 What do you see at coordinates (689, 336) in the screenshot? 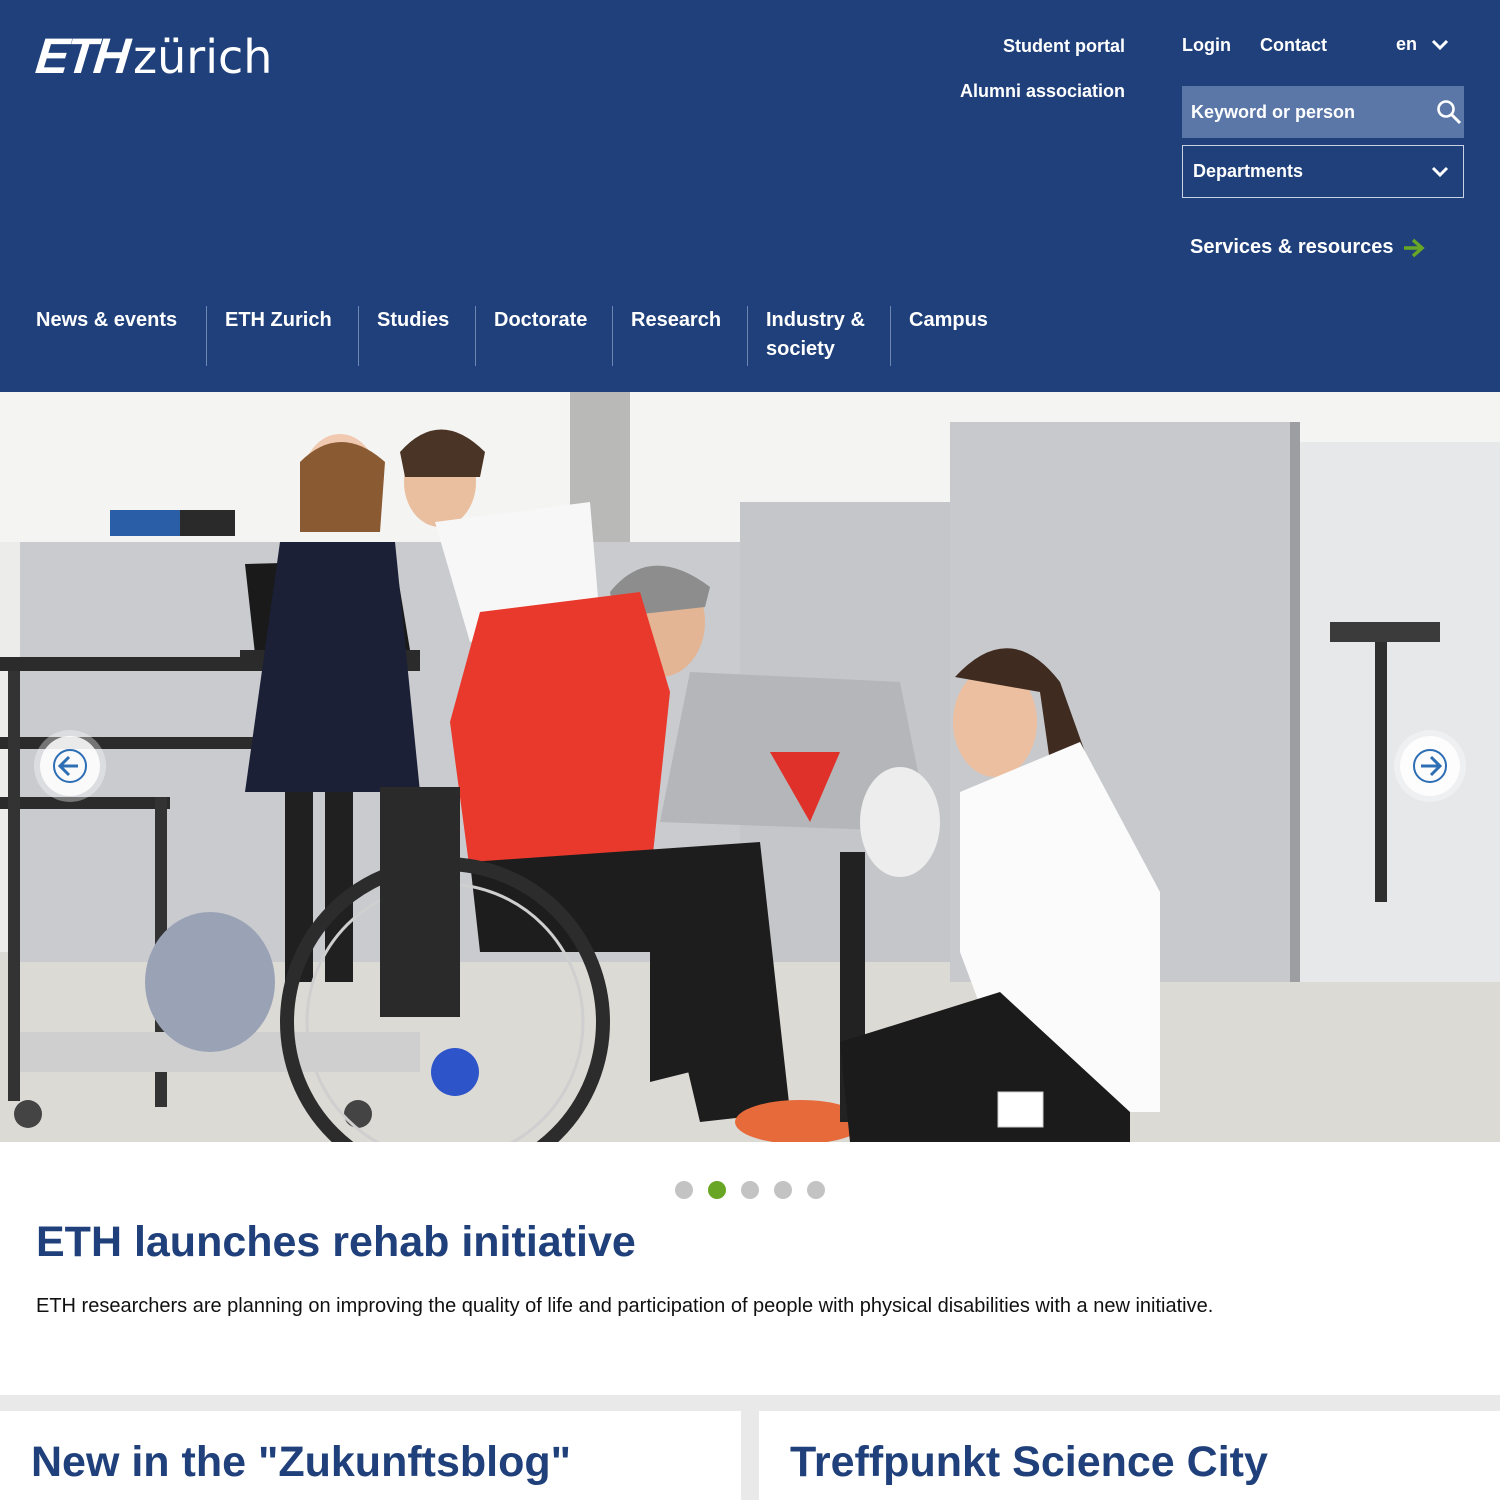
I see `nav-item-research: Research` at bounding box center [689, 336].